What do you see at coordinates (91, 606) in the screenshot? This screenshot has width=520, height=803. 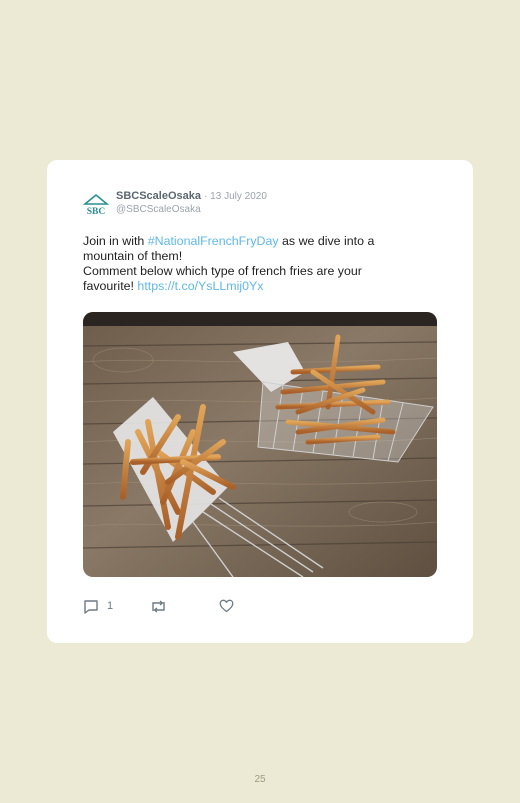 I see `reply-icon` at bounding box center [91, 606].